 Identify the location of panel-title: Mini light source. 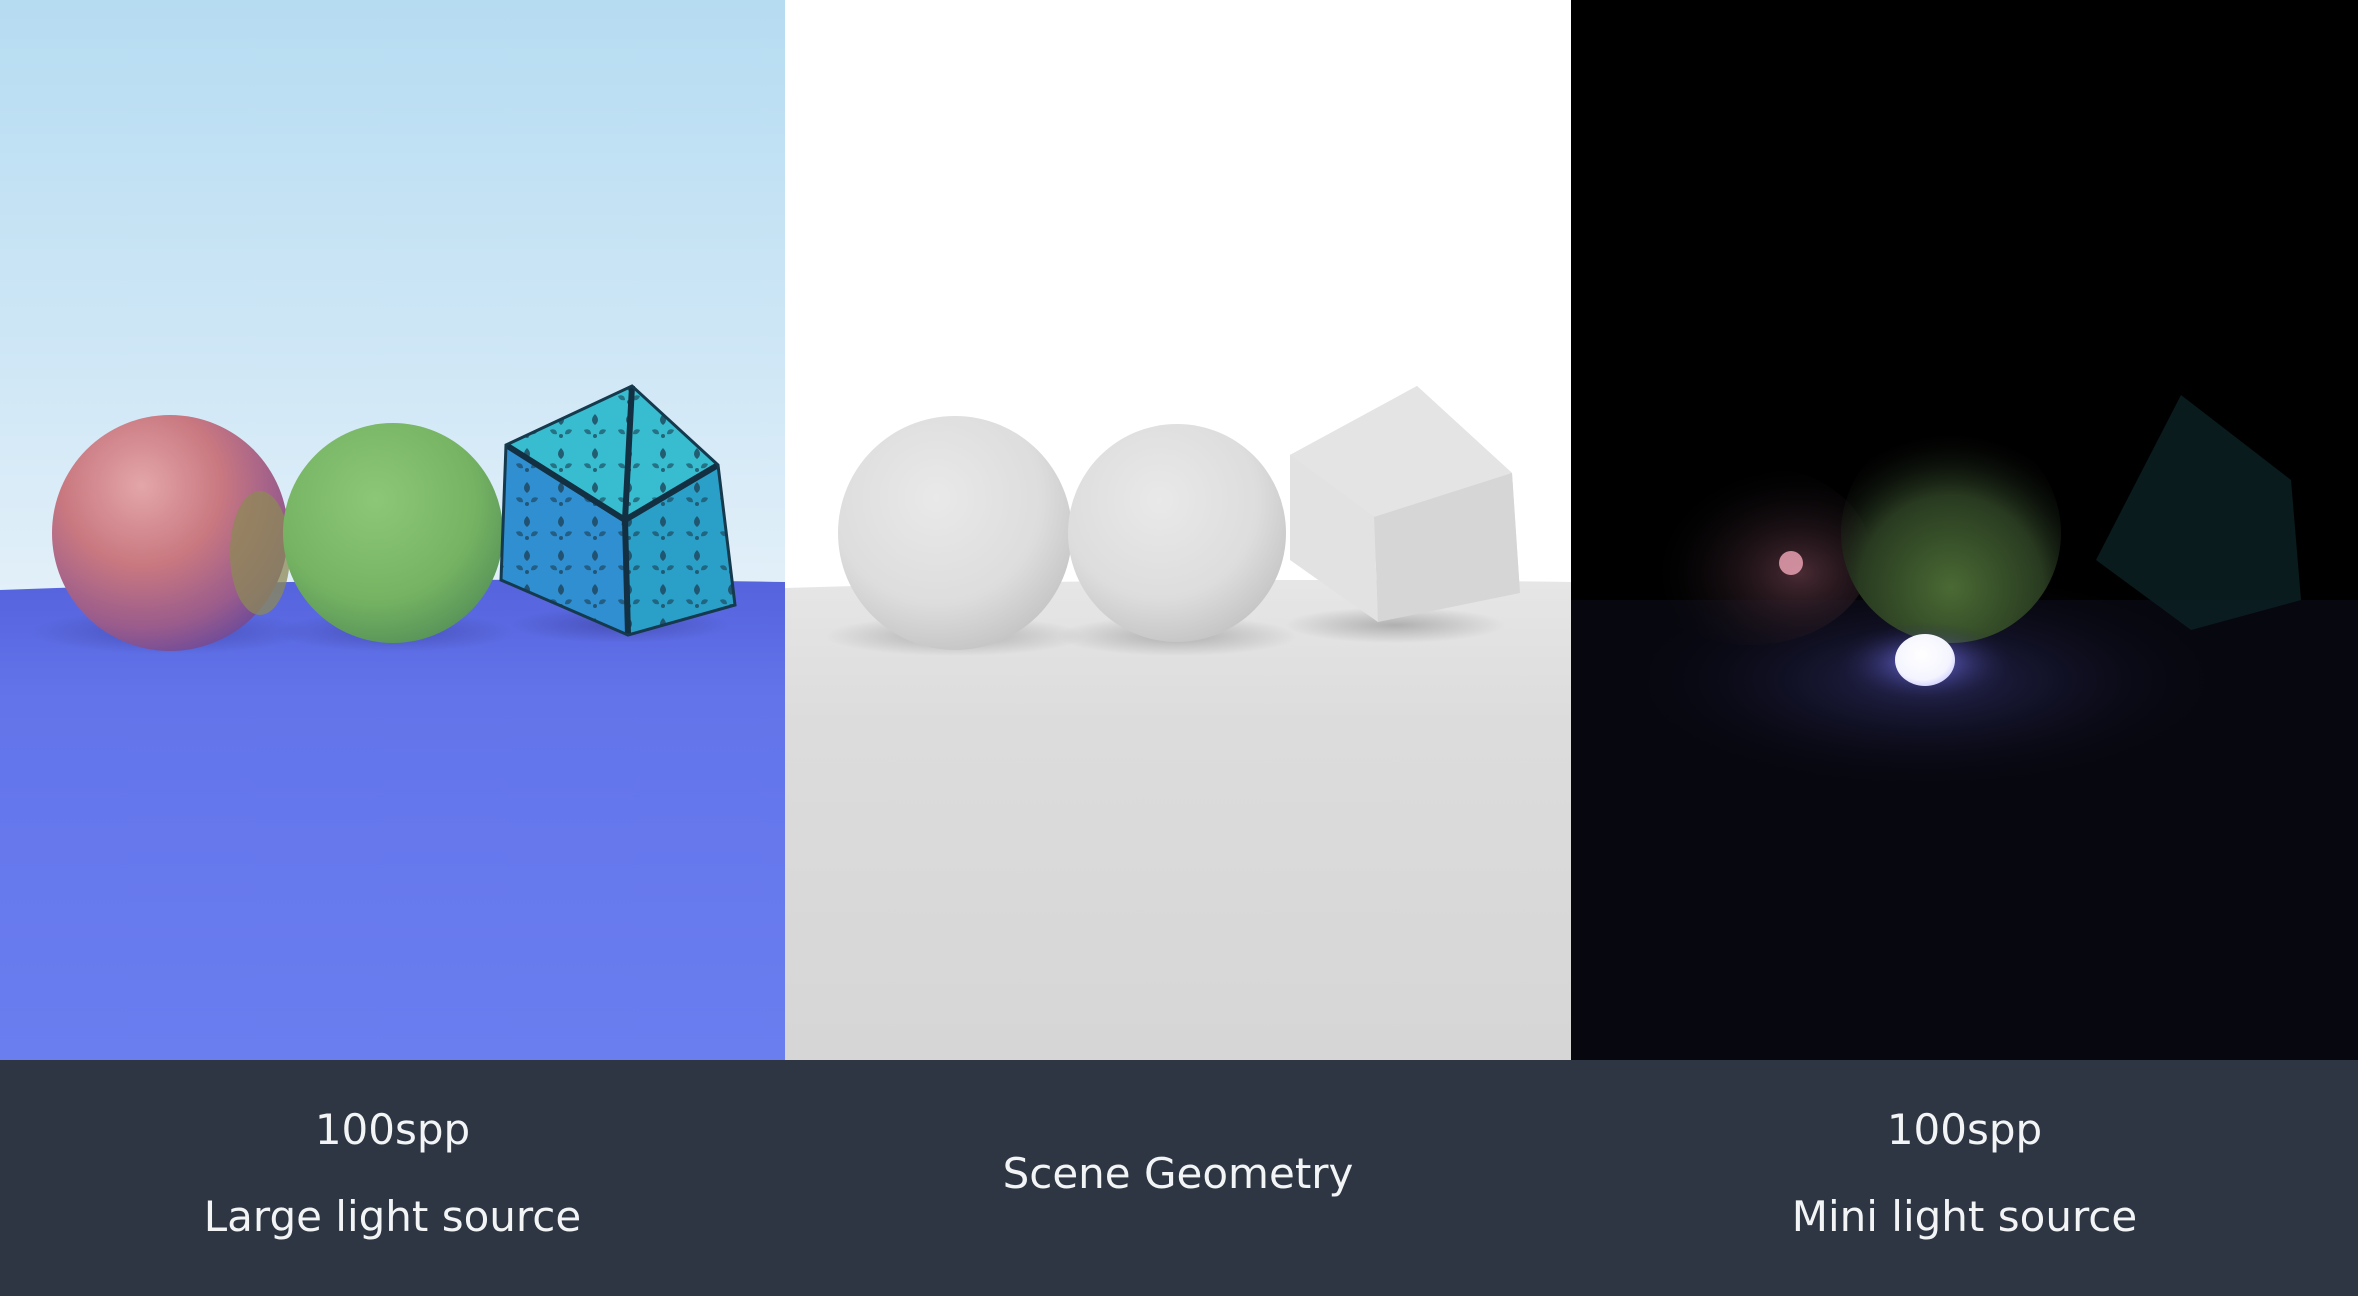
(1964, 1216).